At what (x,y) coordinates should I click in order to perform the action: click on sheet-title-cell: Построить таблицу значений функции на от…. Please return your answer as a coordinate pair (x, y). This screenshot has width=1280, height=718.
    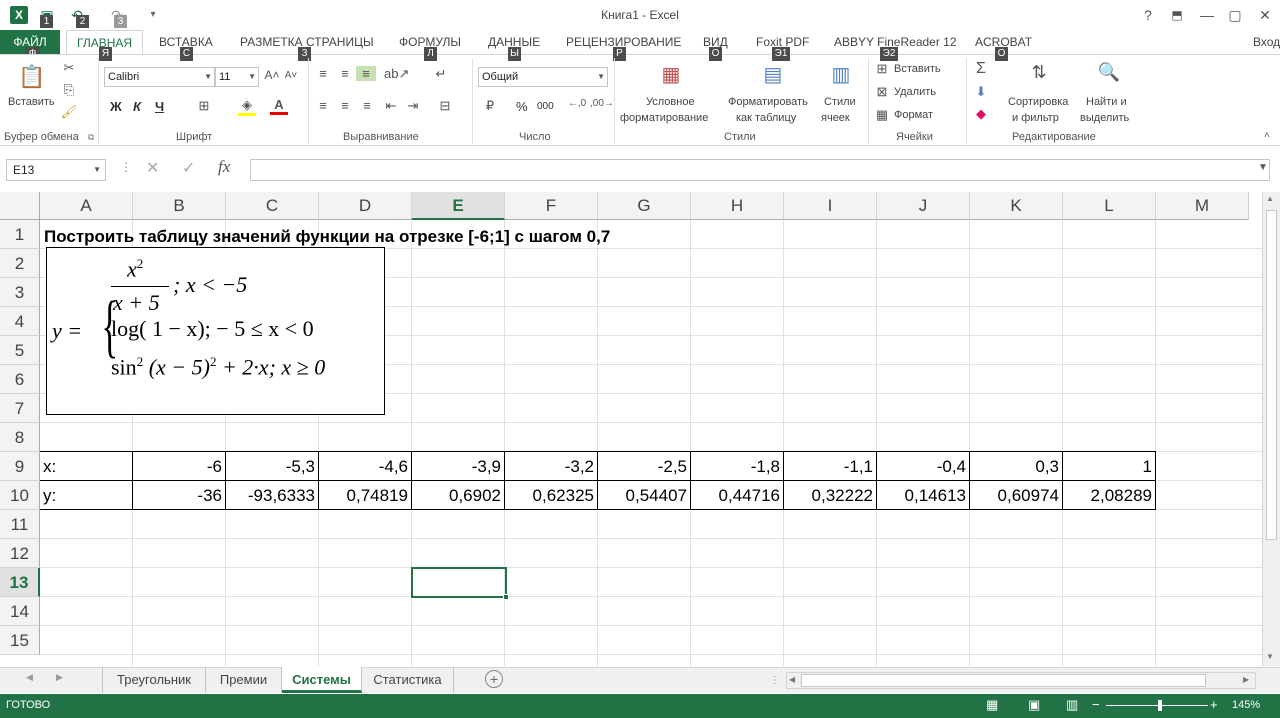
    Looking at the image, I should click on (327, 237).